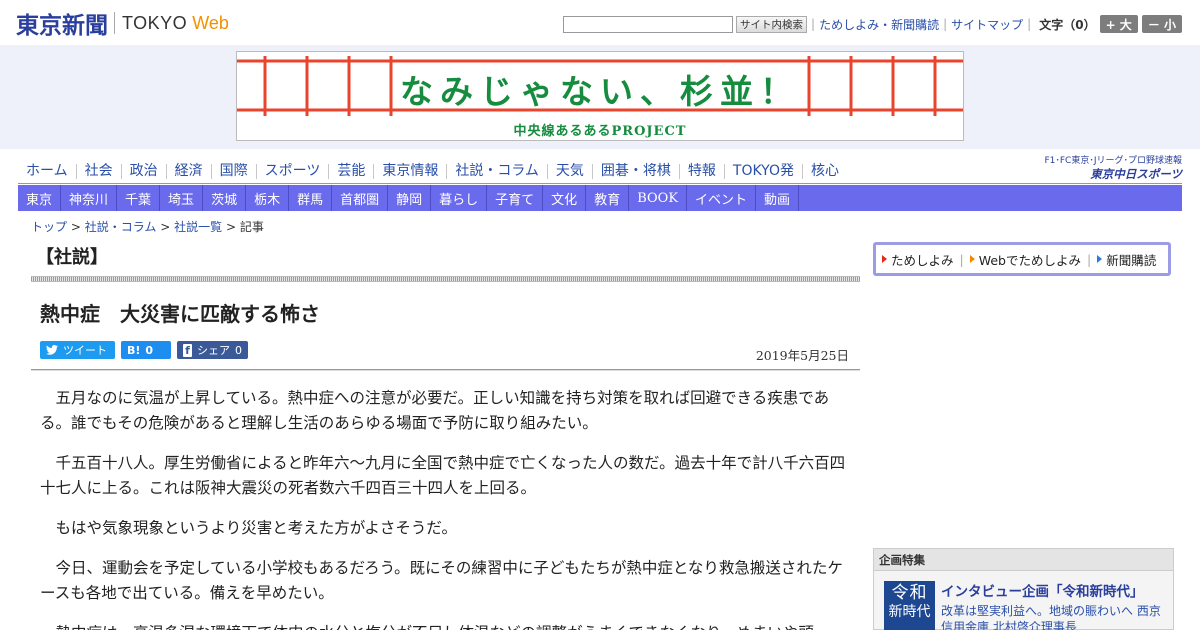 Image resolution: width=1200 pixels, height=630 pixels. Describe the element at coordinates (187, 350) in the screenshot. I see `facebook-icon: f` at that location.